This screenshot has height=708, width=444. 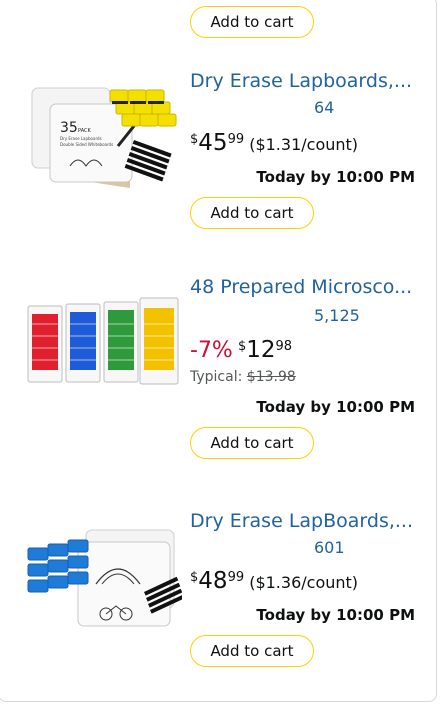 I want to click on price-whole: 45, so click(x=213, y=143).